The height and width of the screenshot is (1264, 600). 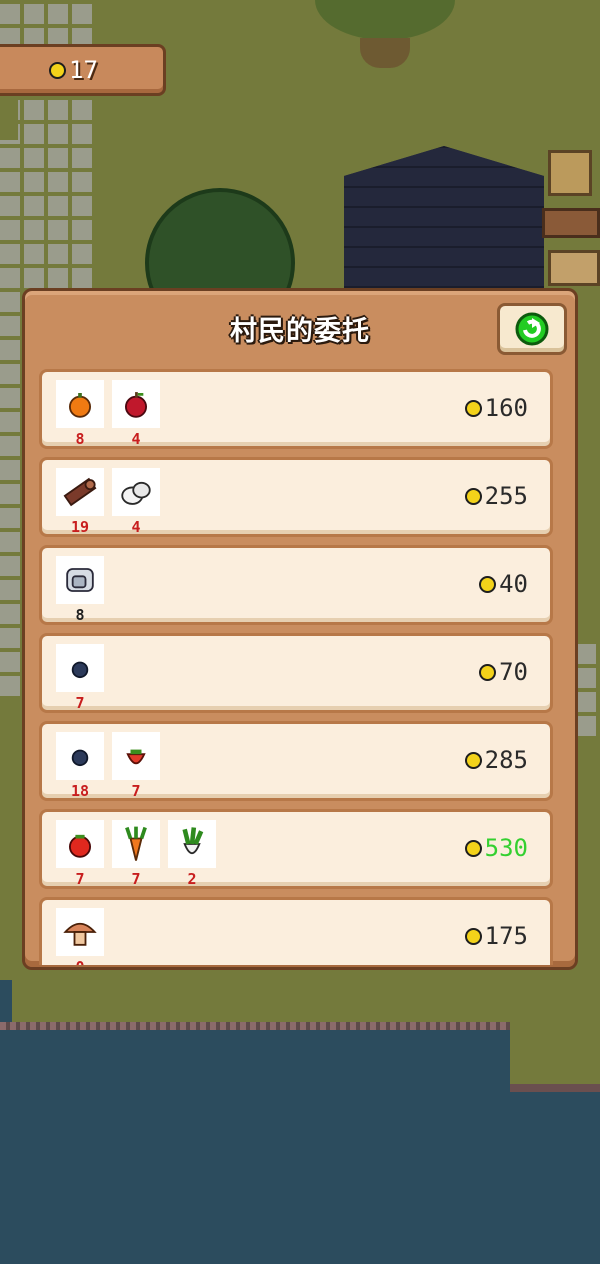 I want to click on crate, so click(x=570, y=173).